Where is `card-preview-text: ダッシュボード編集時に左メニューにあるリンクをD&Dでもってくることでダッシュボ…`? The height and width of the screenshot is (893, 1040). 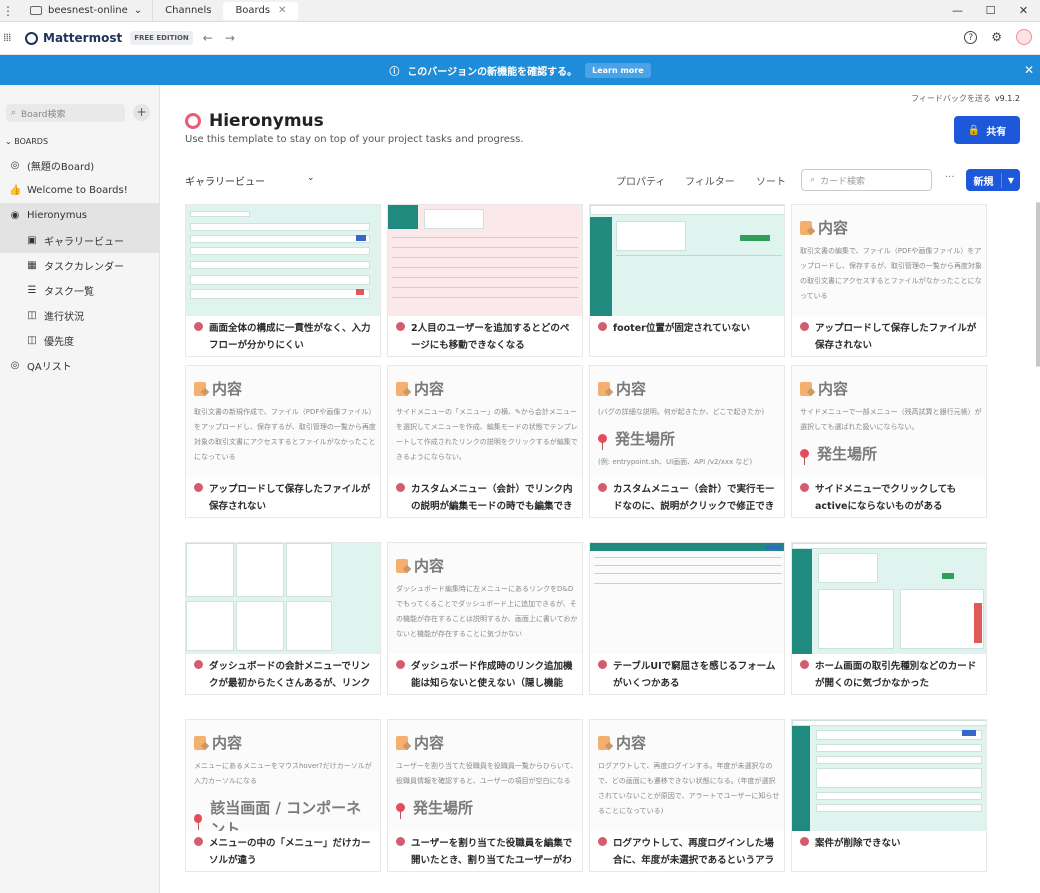
card-preview-text: ダッシュボード編集時に左メニューにあるリンクをD&Dでもってくることでダッシュボ… is located at coordinates (487, 611).